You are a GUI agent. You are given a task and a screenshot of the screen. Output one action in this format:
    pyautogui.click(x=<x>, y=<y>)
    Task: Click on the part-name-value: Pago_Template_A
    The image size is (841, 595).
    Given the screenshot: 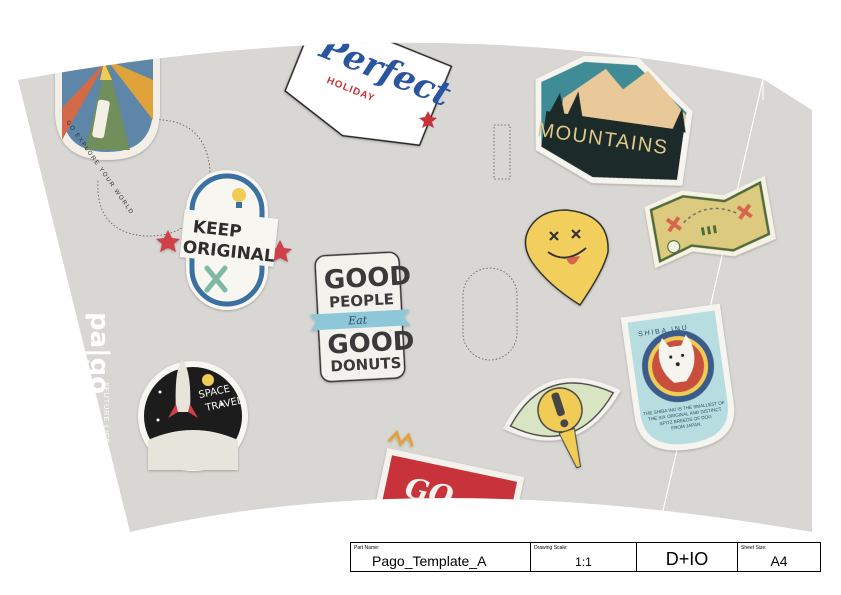 What is the action you would take?
    pyautogui.click(x=429, y=561)
    